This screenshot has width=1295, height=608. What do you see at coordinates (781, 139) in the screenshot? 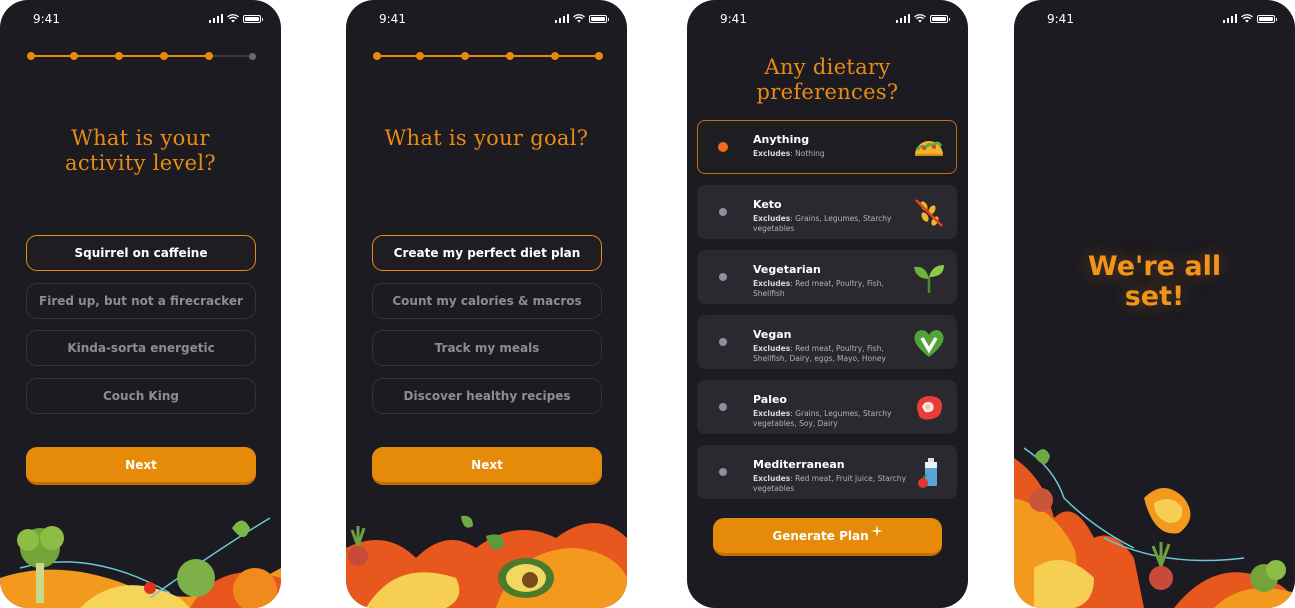
I see `diet-name: Anything` at bounding box center [781, 139].